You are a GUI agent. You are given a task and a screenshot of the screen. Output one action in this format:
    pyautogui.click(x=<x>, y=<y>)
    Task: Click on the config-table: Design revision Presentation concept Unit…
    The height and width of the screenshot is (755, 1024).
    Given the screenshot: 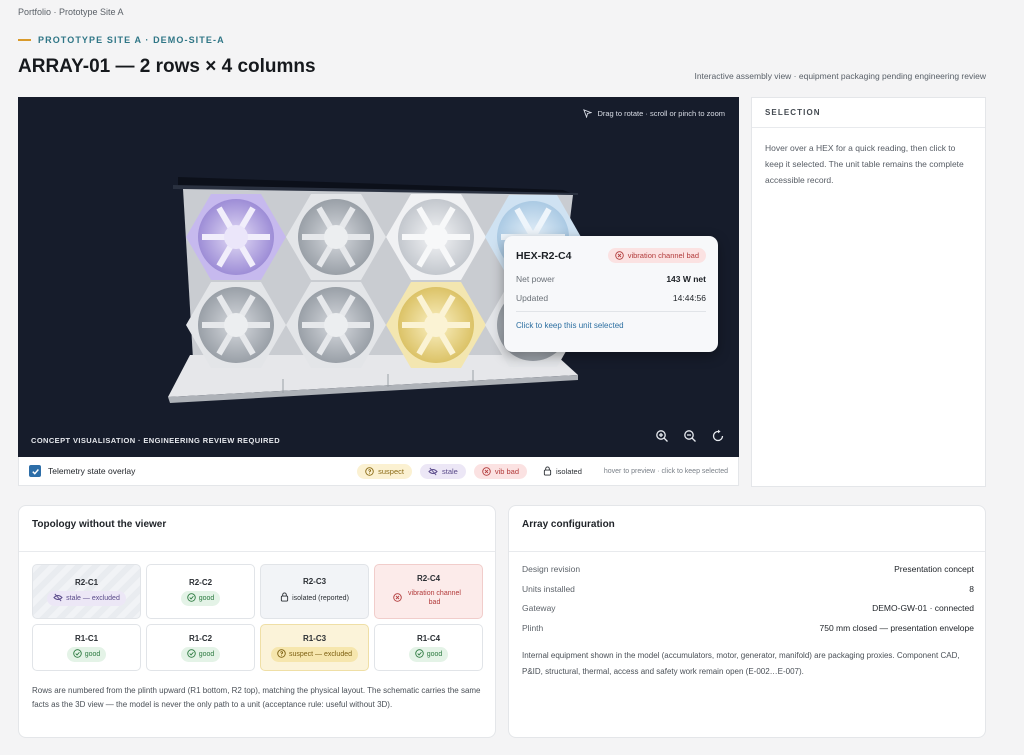 What is the action you would take?
    pyautogui.click(x=748, y=603)
    